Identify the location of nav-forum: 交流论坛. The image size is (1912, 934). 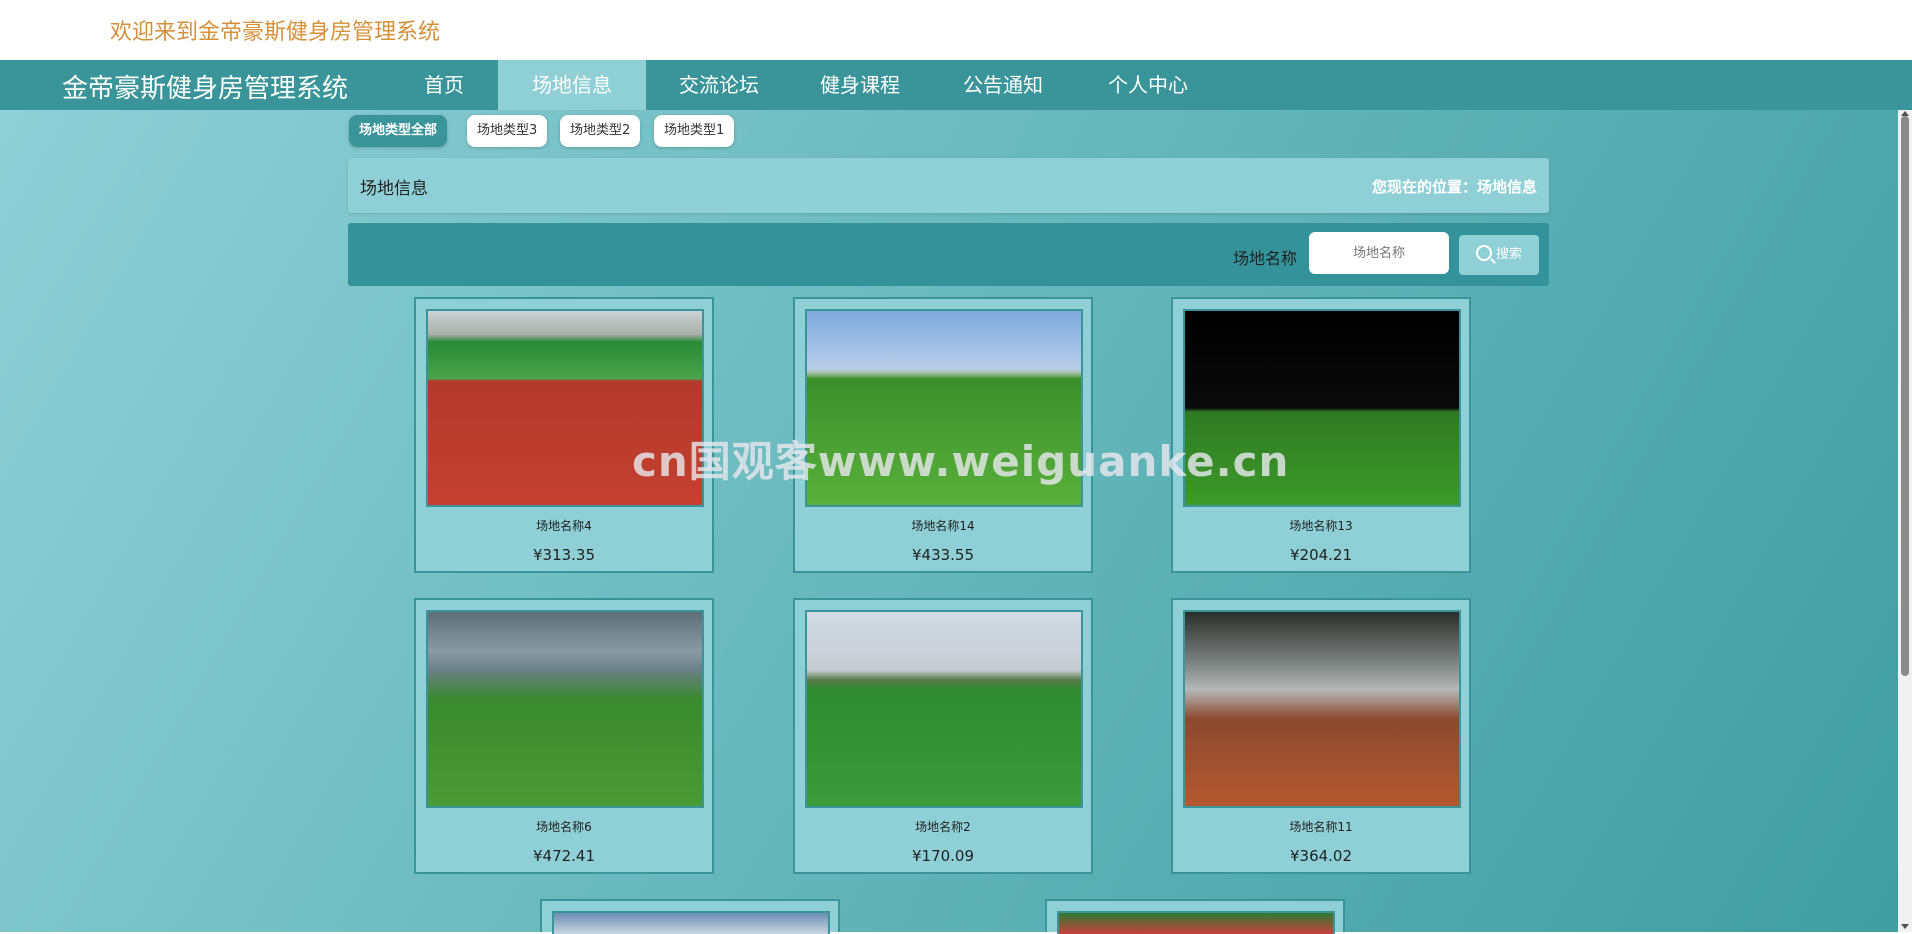
(719, 85).